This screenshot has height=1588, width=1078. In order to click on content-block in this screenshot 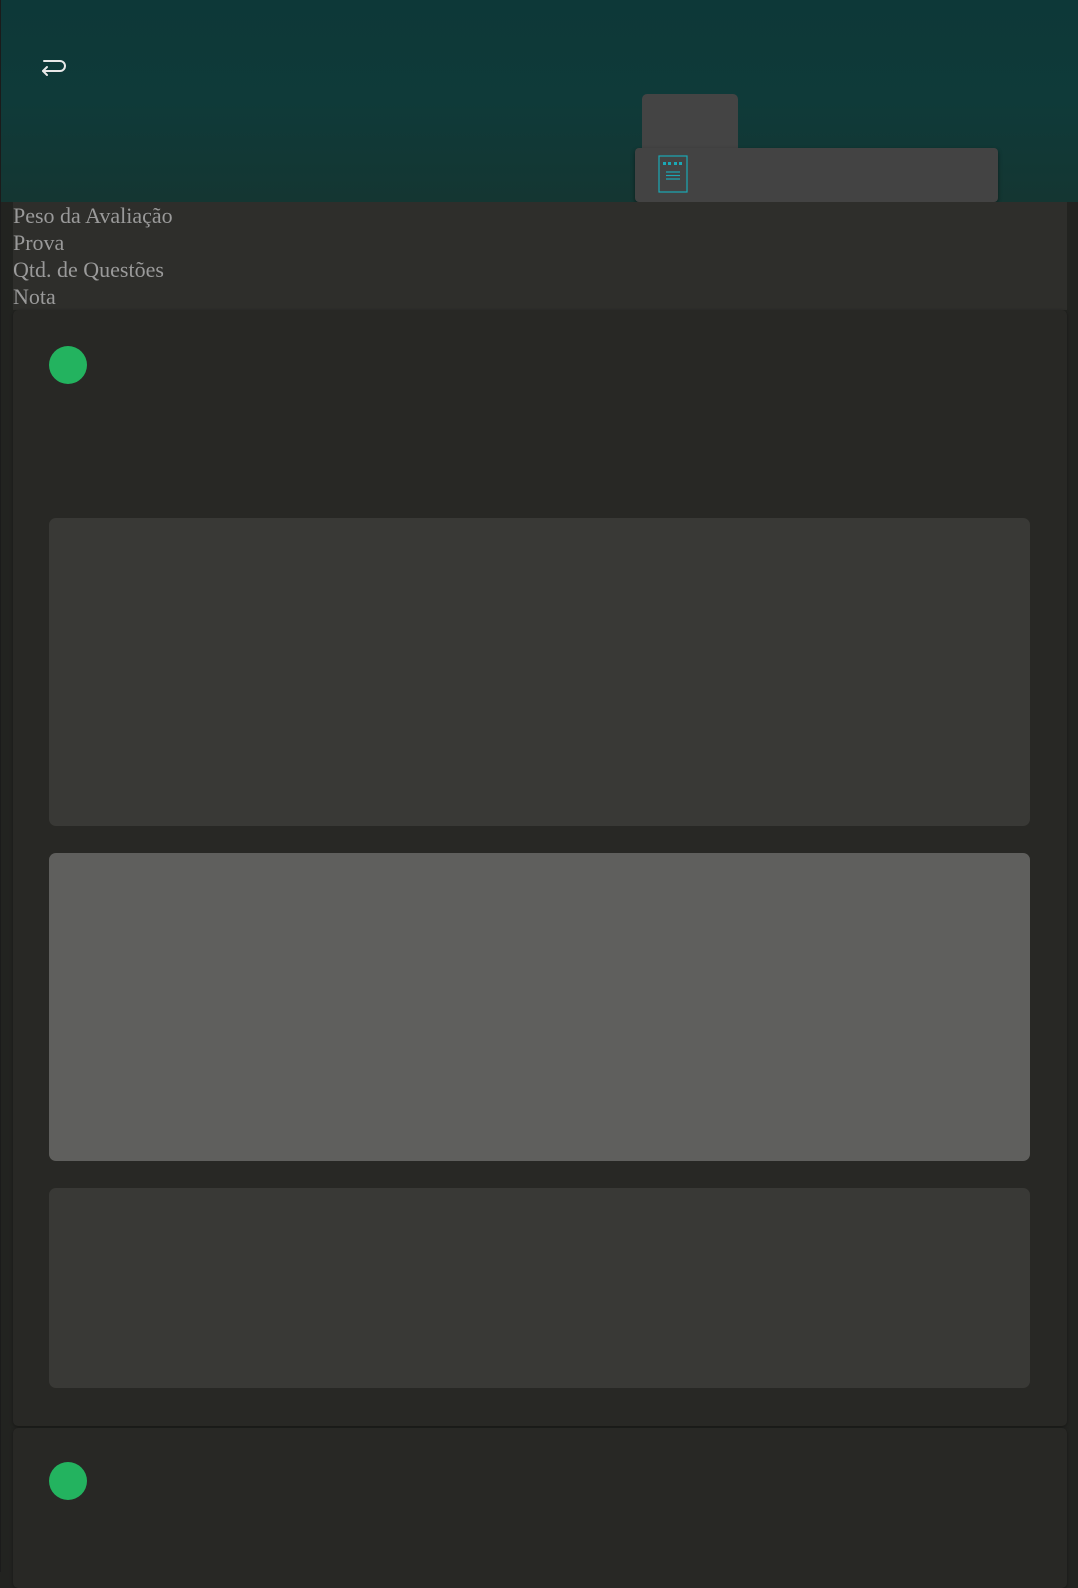, I will do `click(539, 1288)`.